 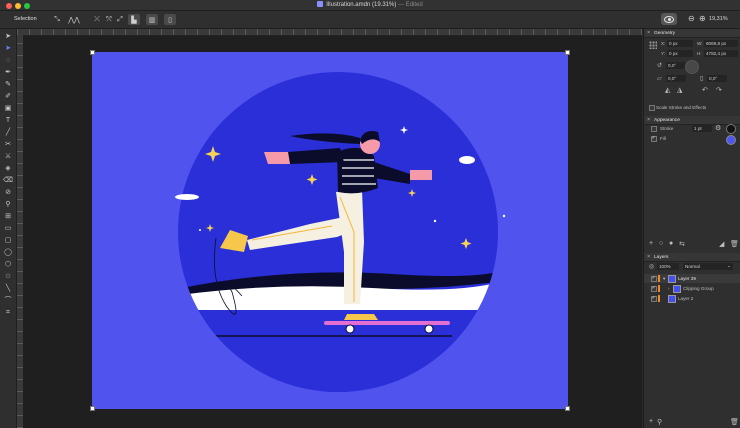 What do you see at coordinates (721, 244) in the screenshot?
I see `clear-appearance-icon: ◢` at bounding box center [721, 244].